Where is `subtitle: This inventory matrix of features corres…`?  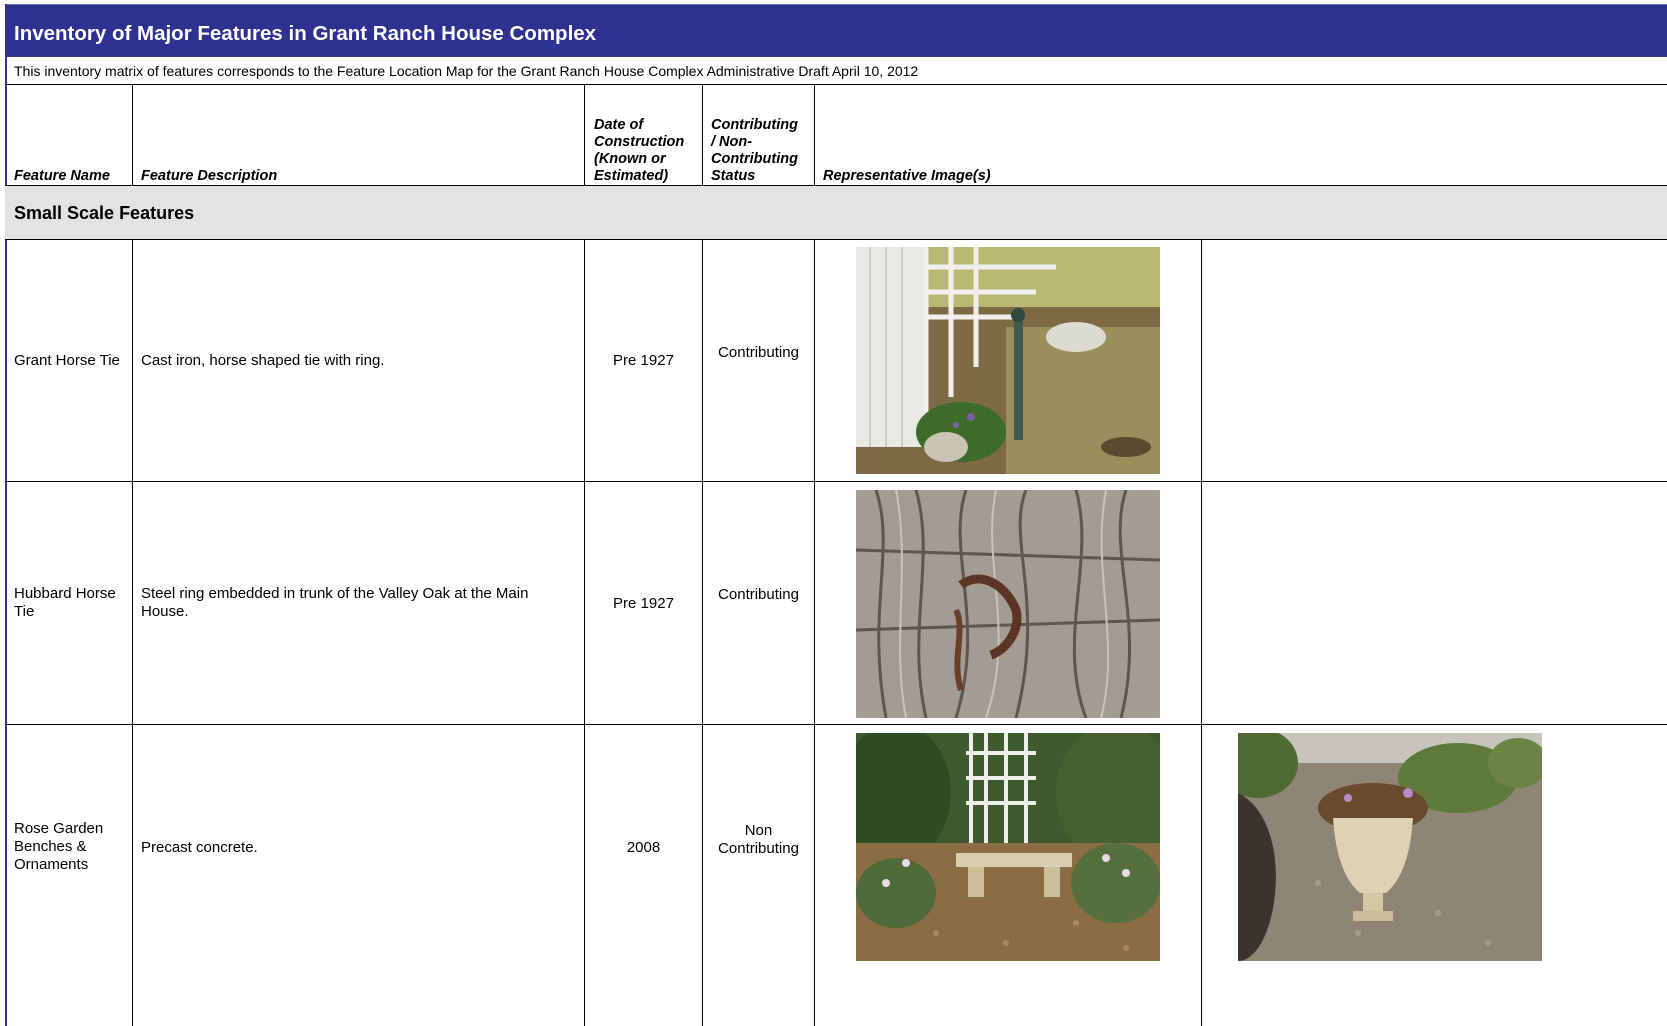
subtitle: This inventory matrix of features corres… is located at coordinates (836, 71).